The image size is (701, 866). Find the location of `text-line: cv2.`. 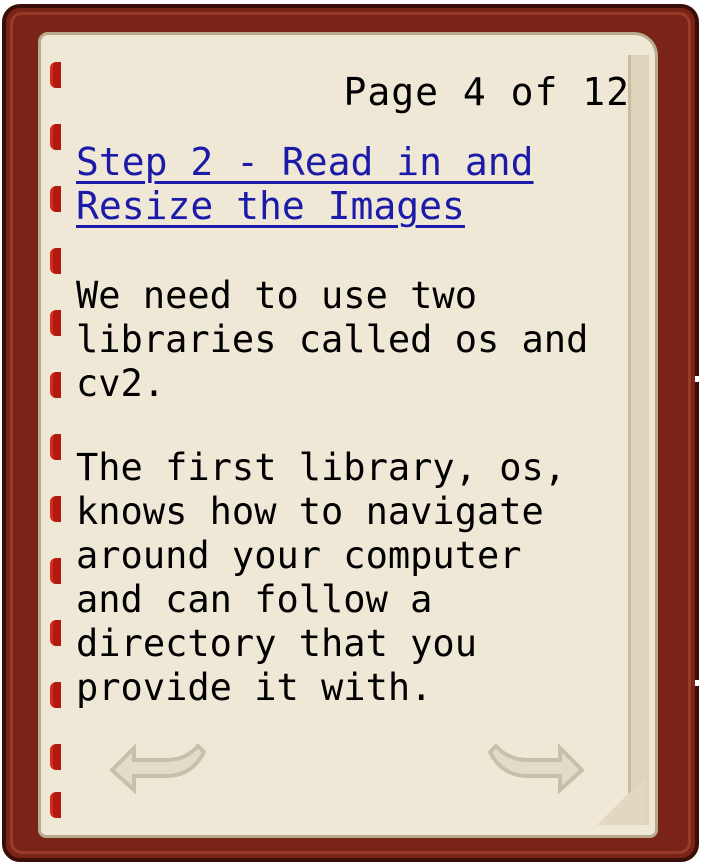

text-line: cv2. is located at coordinates (121, 383).